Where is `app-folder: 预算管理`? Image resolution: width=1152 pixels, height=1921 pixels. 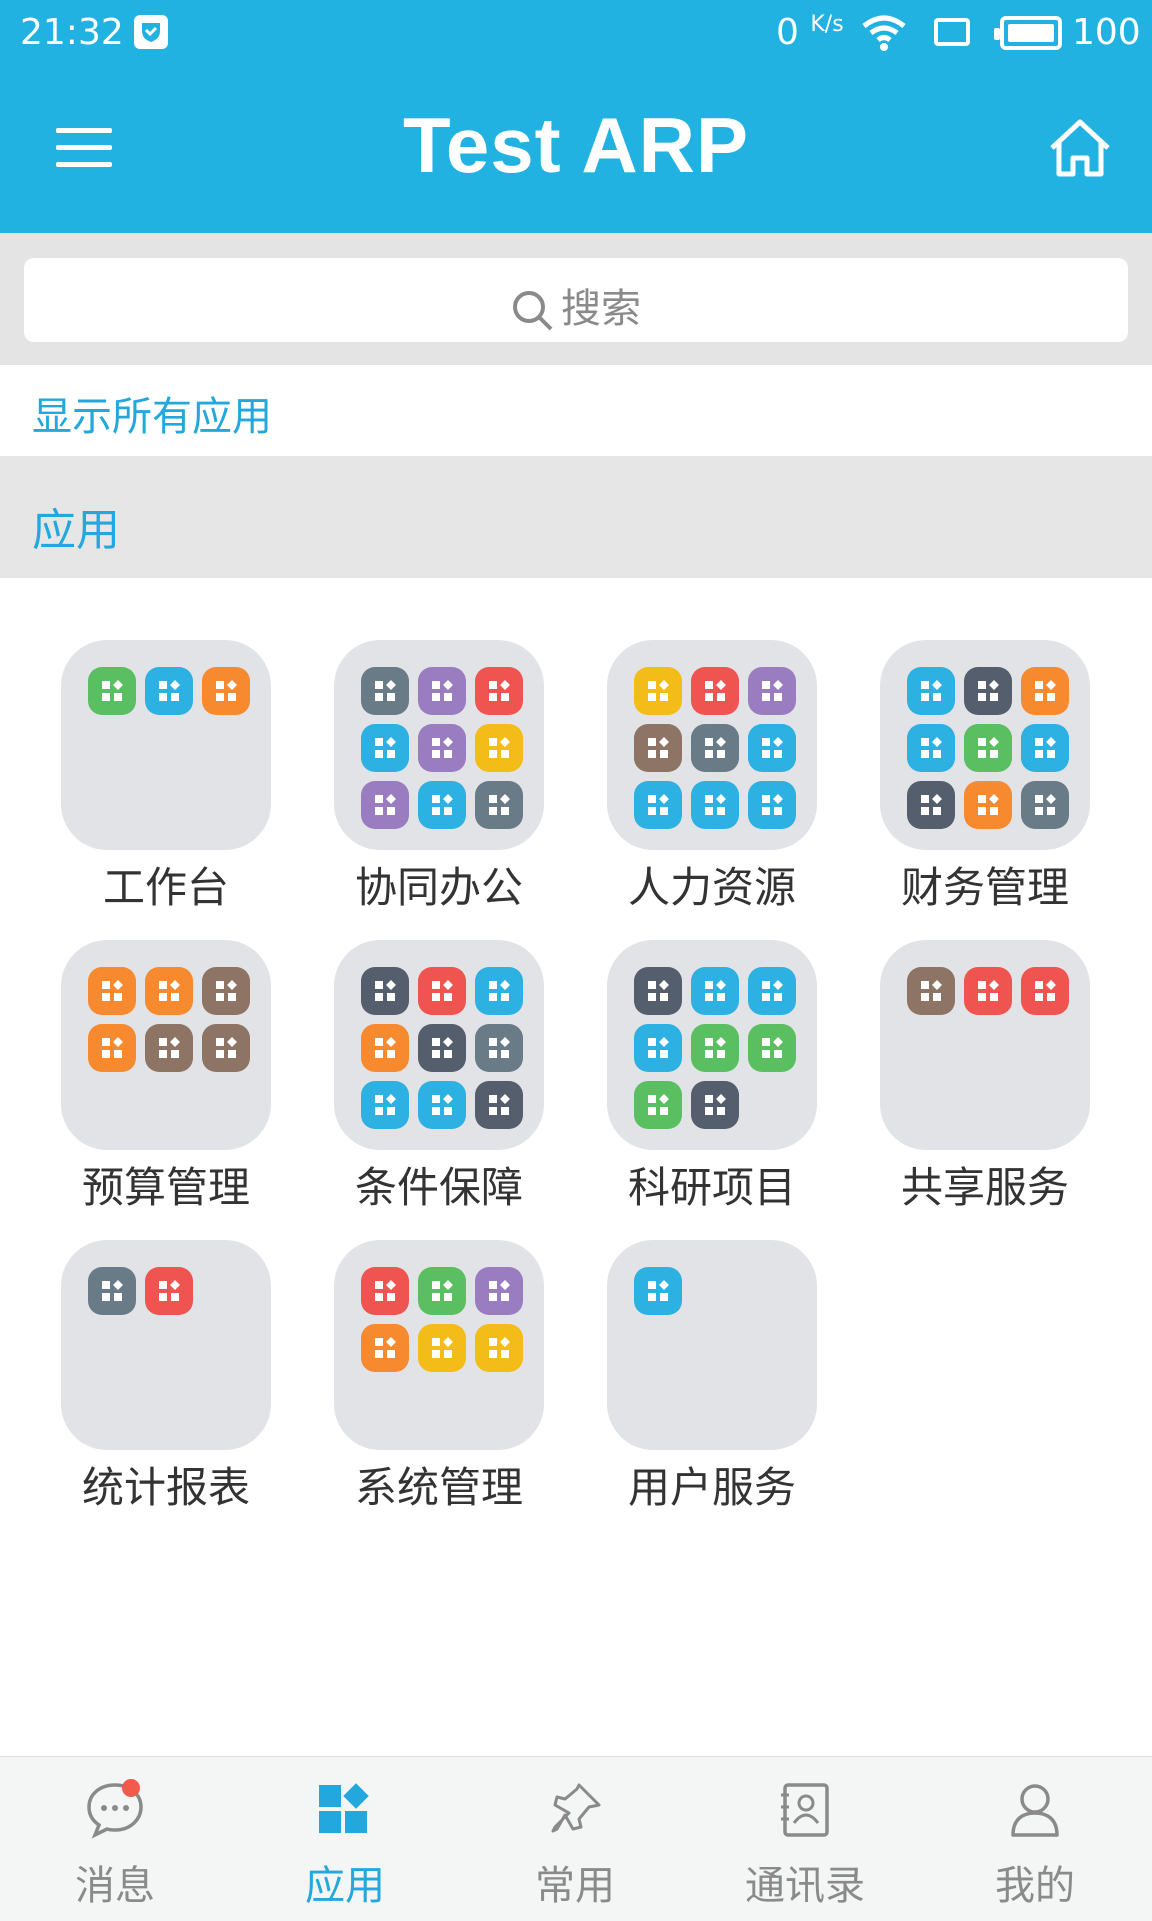 app-folder: 预算管理 is located at coordinates (166, 1076).